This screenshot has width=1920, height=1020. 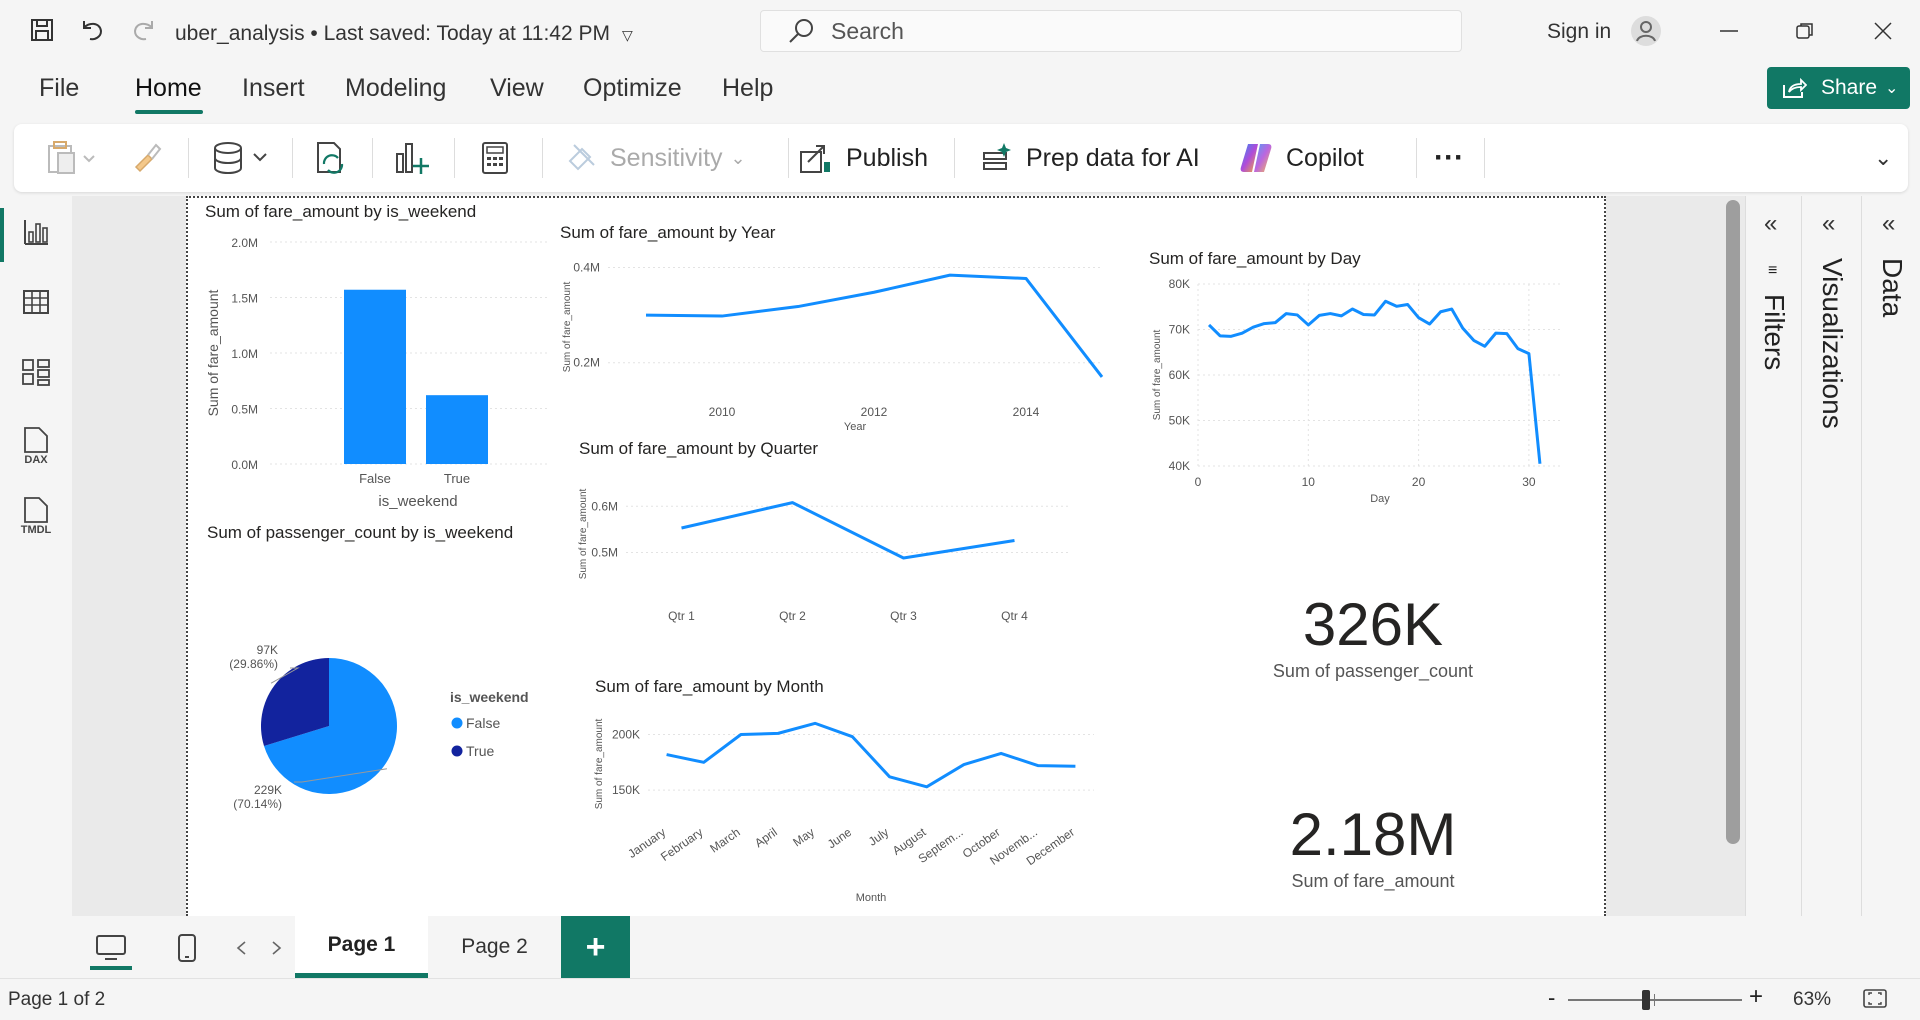 I want to click on report-view-button, so click(x=36, y=232).